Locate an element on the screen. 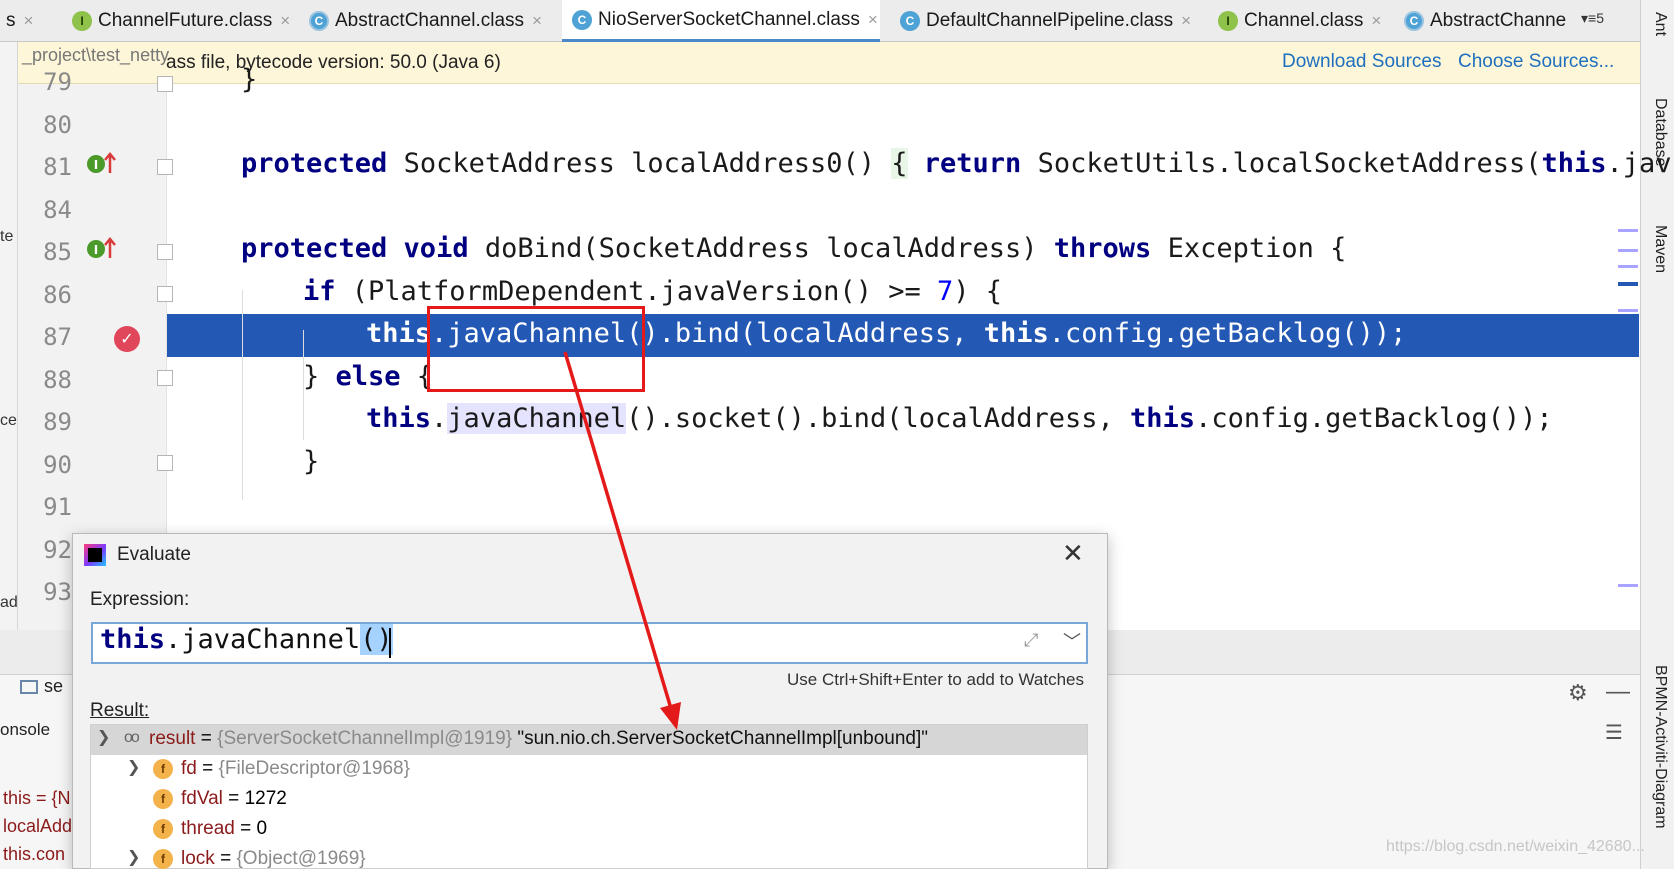 The image size is (1674, 869). minimize-icon: — is located at coordinates (1618, 692).